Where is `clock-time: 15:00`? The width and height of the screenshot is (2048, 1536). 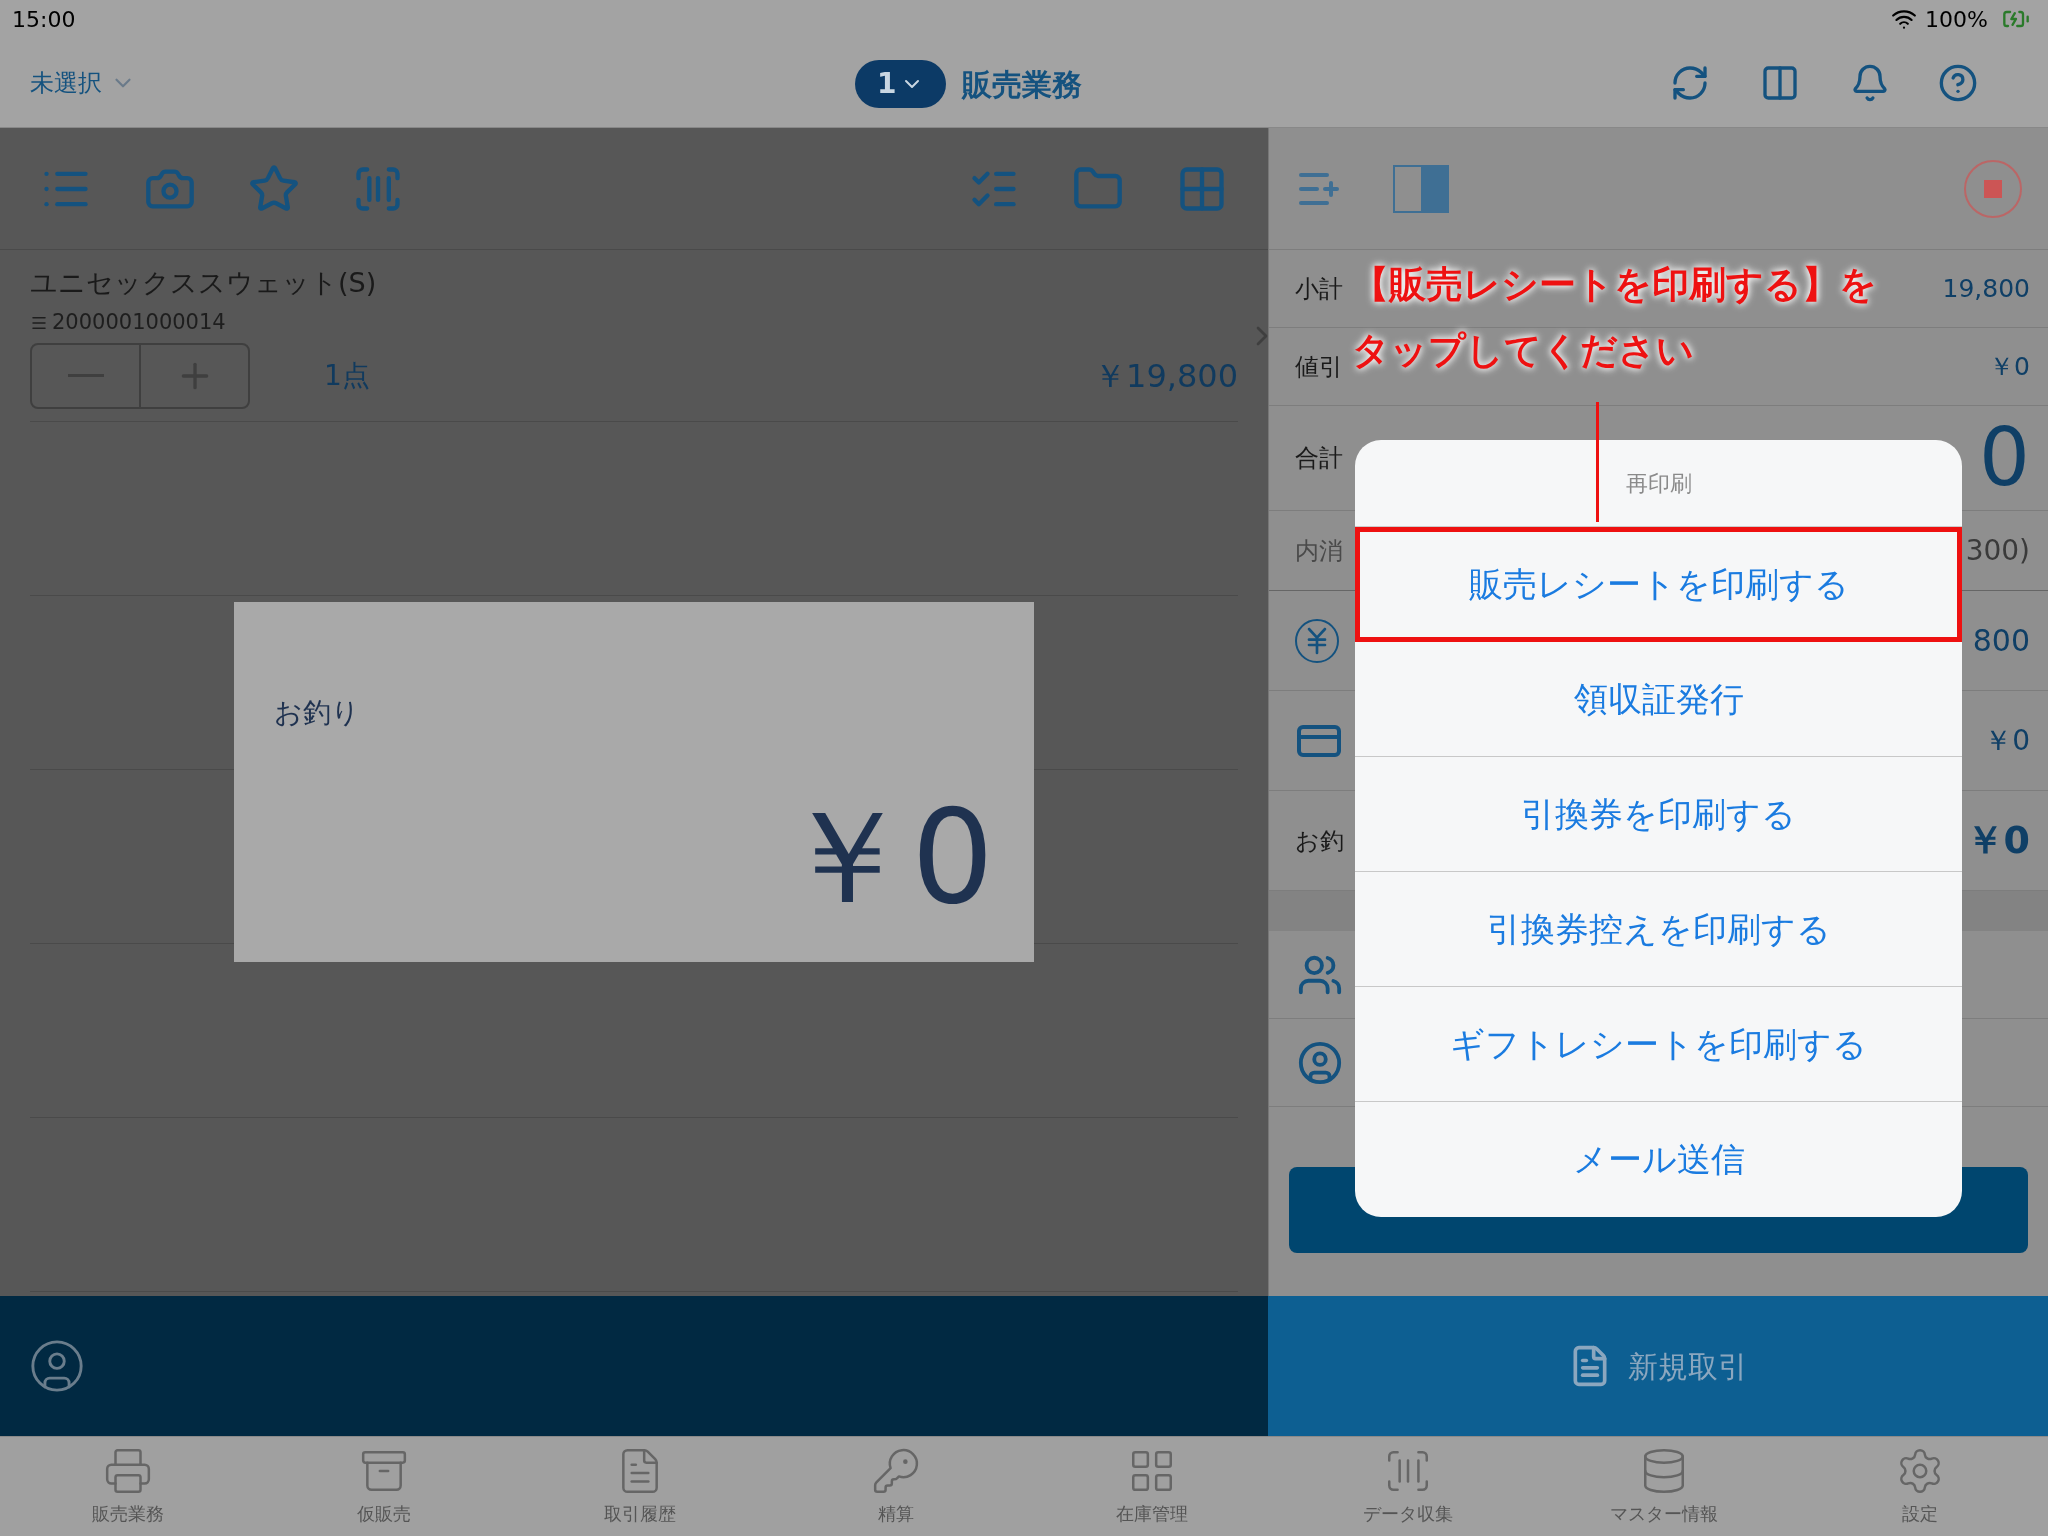 clock-time: 15:00 is located at coordinates (44, 19).